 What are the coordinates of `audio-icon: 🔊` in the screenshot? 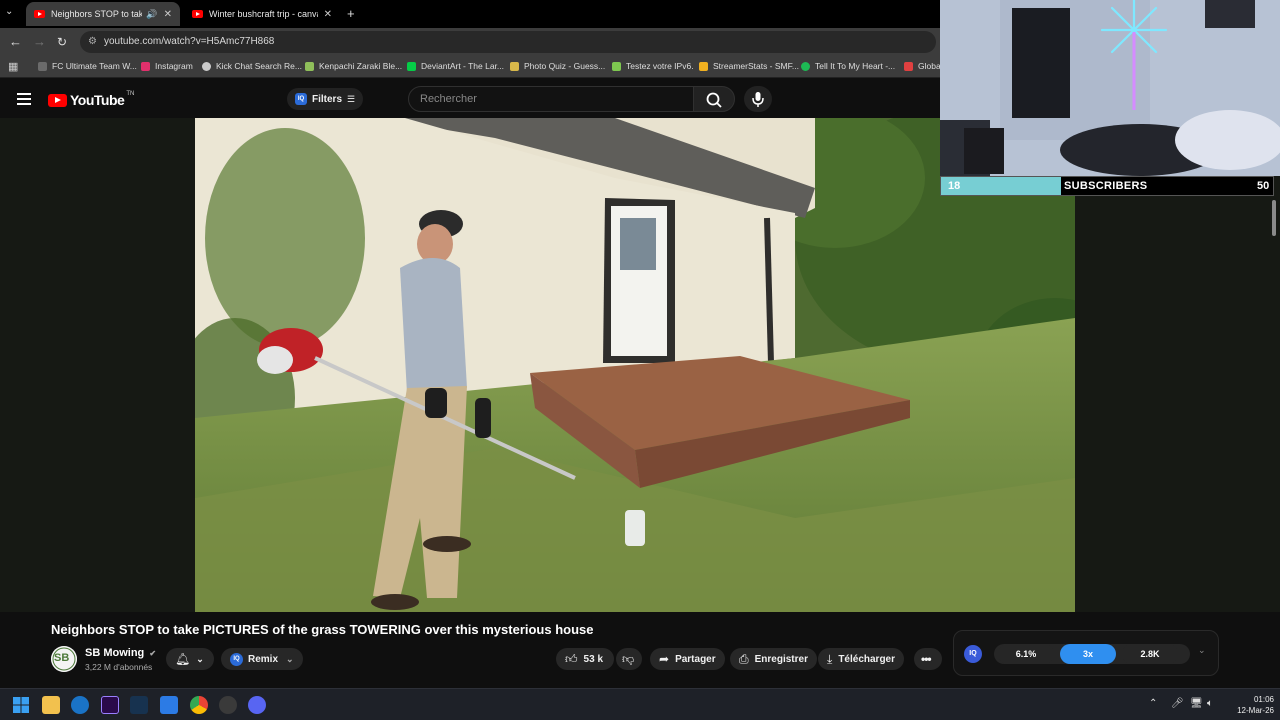 It's located at (151, 14).